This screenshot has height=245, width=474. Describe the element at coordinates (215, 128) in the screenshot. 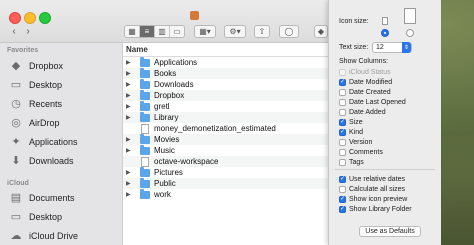

I see `file-name: money_demonetization_estimated` at that location.